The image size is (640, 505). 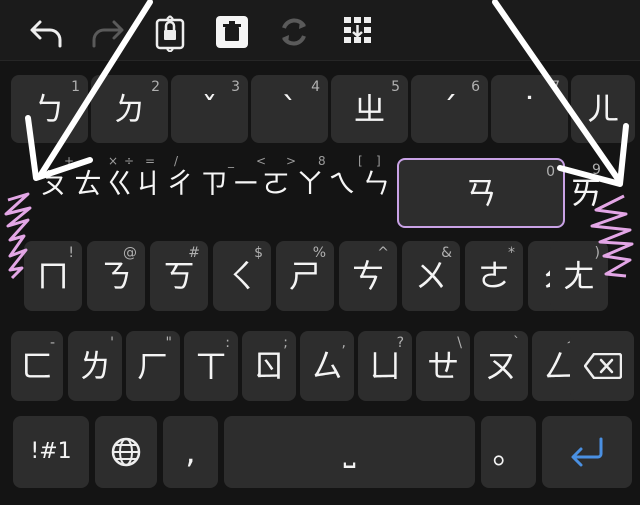 What do you see at coordinates (342, 184) in the screenshot?
I see `overlay-key-ei: ㄟ` at bounding box center [342, 184].